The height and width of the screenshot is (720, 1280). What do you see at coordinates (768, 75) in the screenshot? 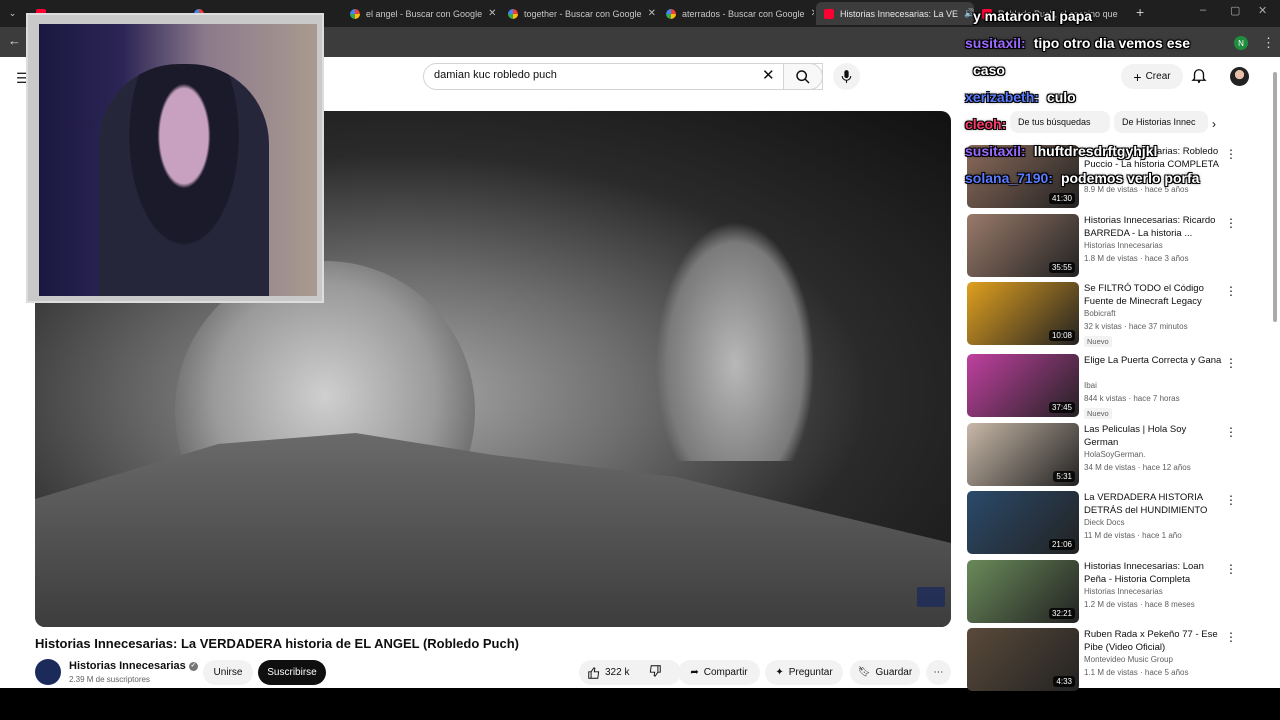
I see `clear-search-icon: ✕` at bounding box center [768, 75].